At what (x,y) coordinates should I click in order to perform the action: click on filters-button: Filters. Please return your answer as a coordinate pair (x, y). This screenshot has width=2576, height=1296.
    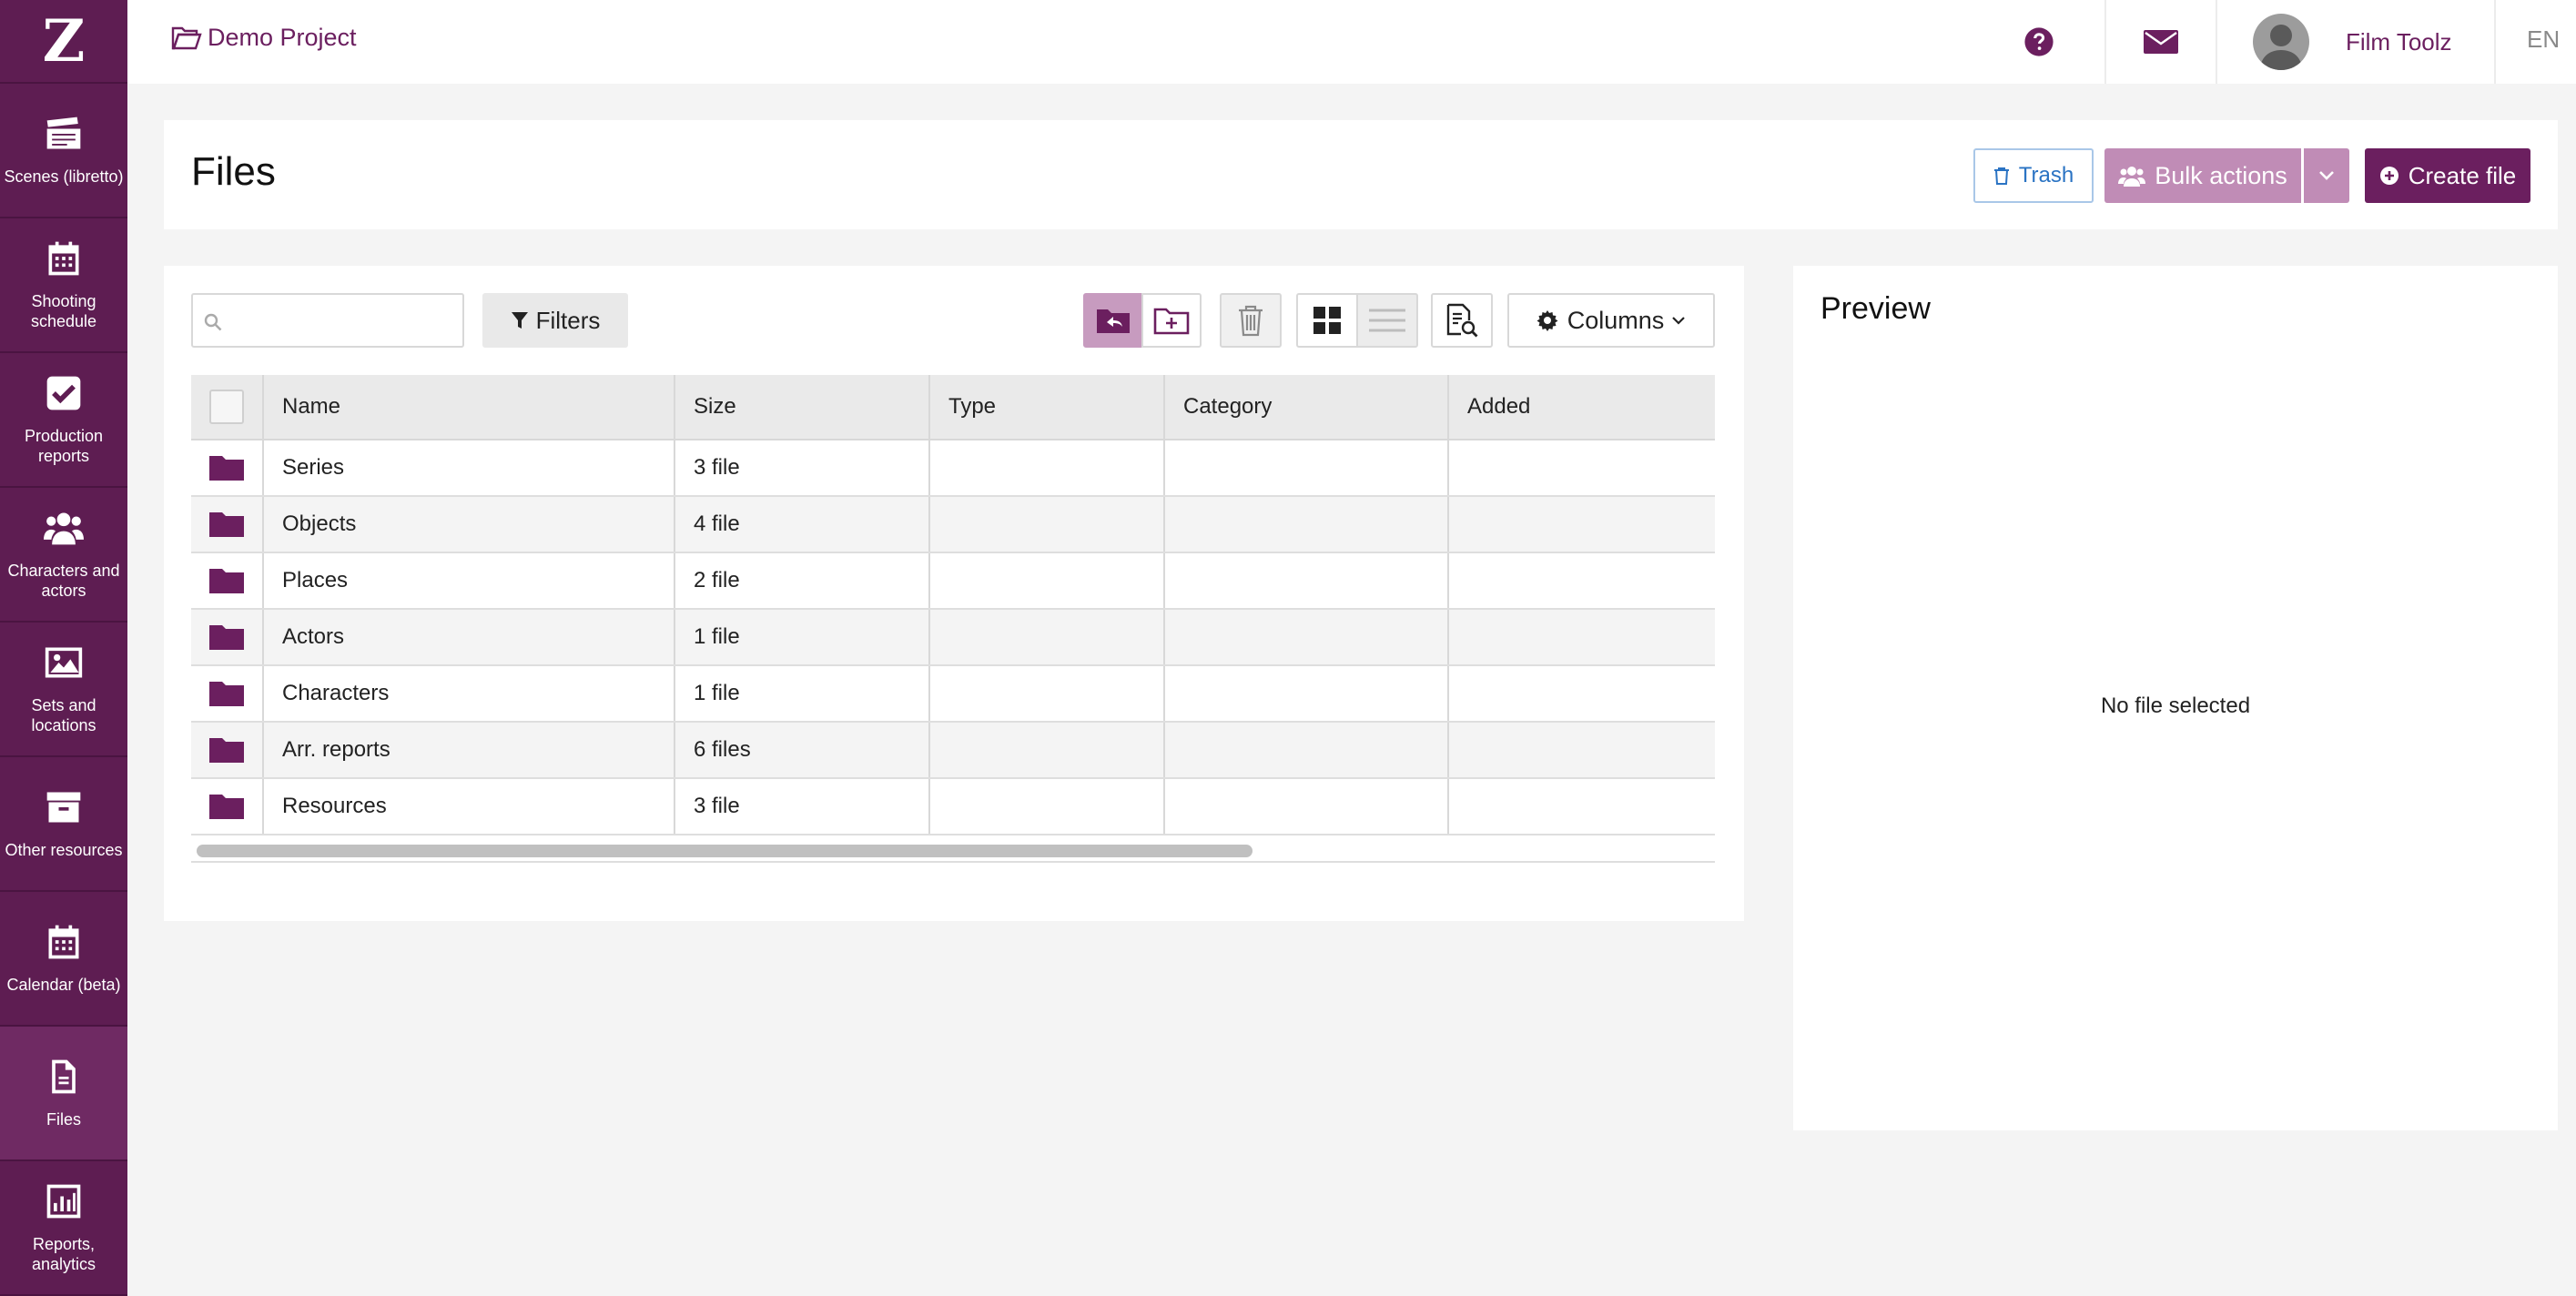
    Looking at the image, I should click on (555, 320).